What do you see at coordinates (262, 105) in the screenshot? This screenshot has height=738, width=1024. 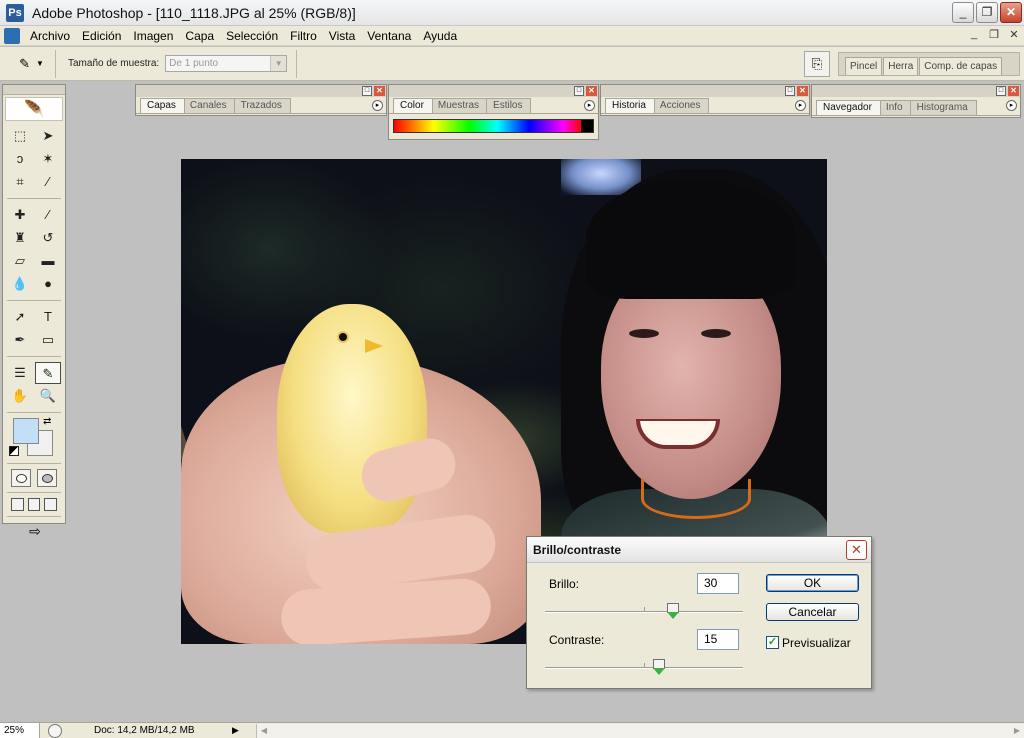 I see `tab-trazados: Trazados` at bounding box center [262, 105].